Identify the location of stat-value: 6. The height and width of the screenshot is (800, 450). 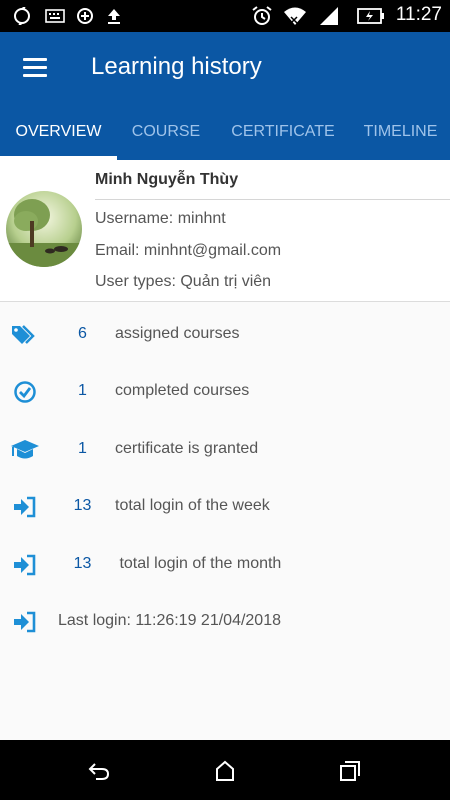
(82, 333).